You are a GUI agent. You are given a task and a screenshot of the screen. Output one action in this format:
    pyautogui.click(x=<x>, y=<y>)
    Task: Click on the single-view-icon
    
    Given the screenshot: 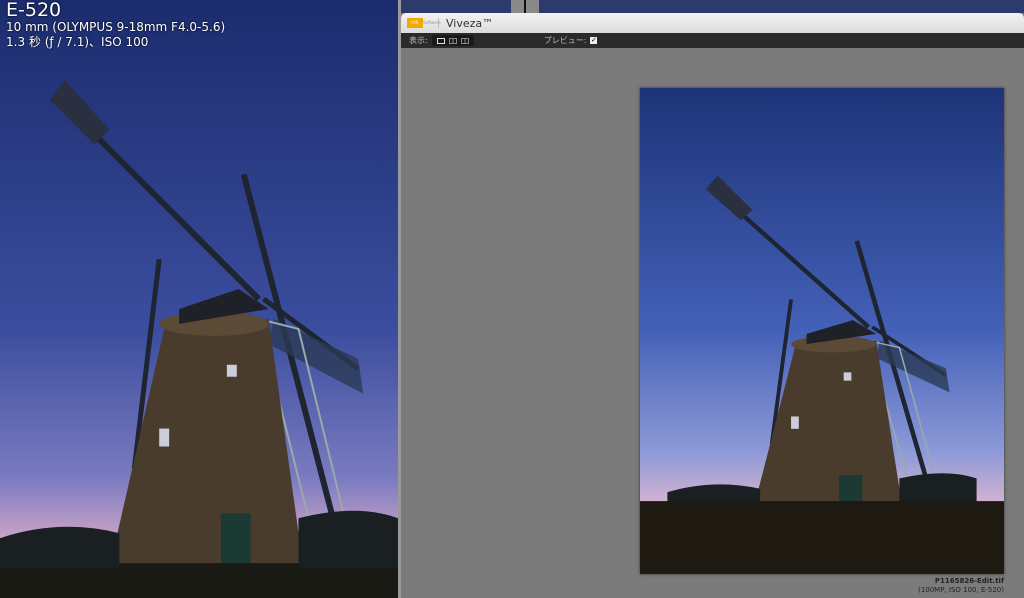 What is the action you would take?
    pyautogui.click(x=440, y=40)
    